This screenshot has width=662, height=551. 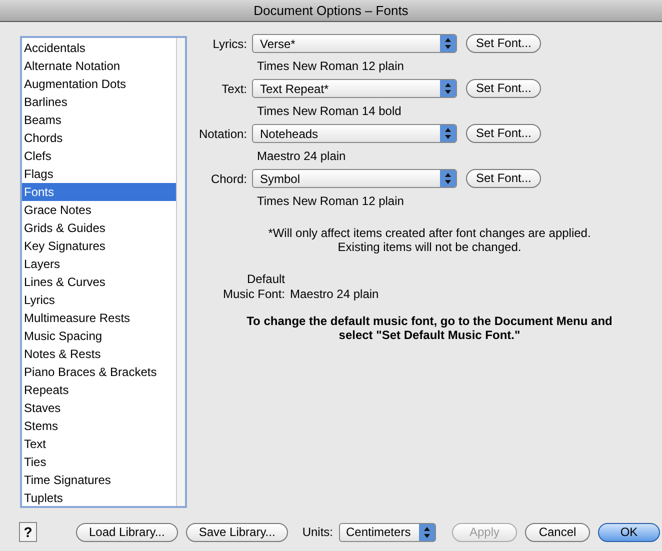 I want to click on category-item: Grids & Guides, so click(x=99, y=228).